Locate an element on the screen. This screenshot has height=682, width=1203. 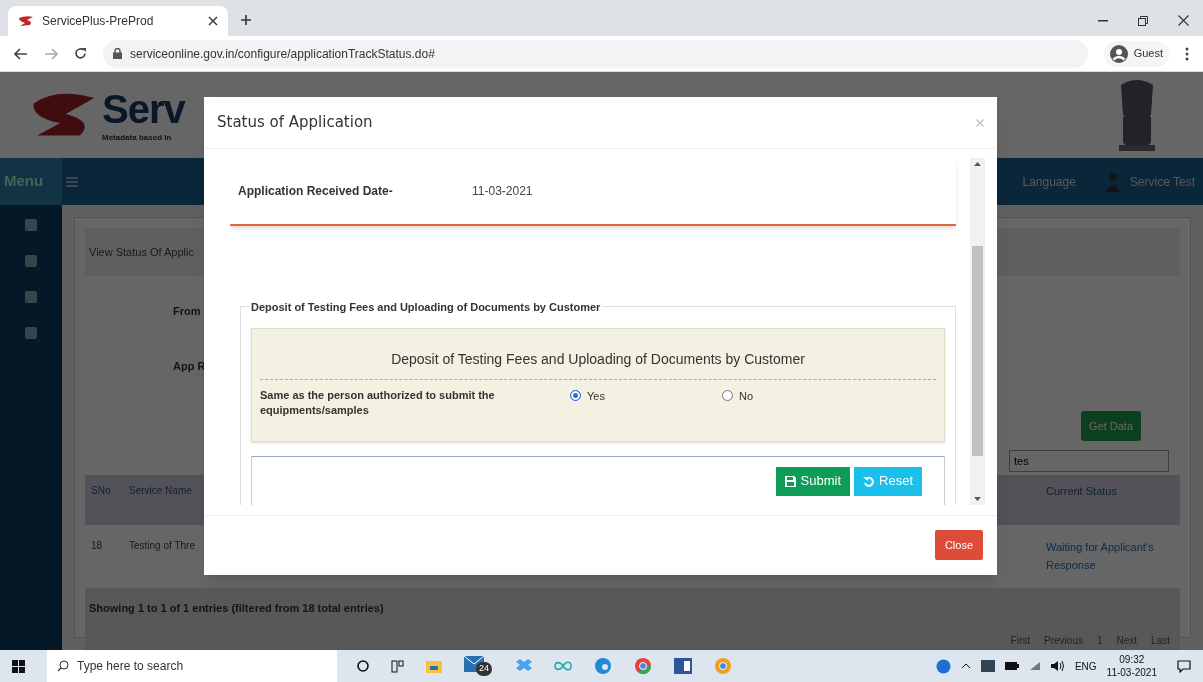
close-button: Close is located at coordinates (958, 545).